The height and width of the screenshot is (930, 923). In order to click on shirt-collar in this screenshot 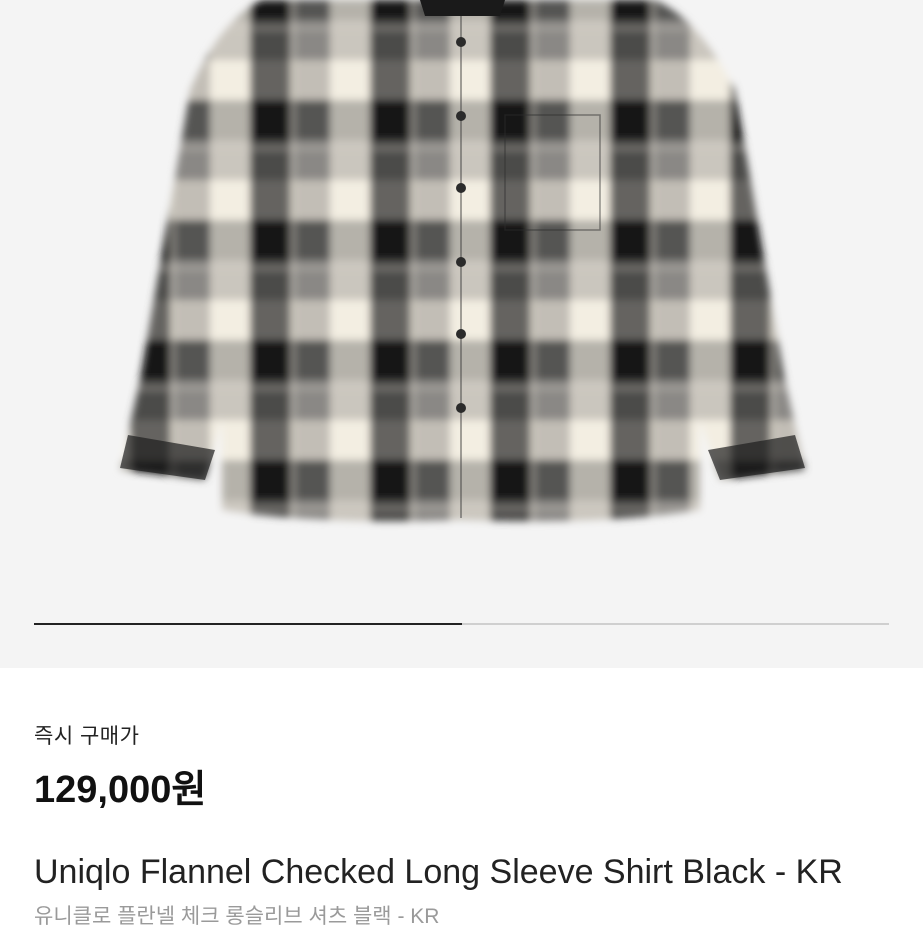, I will do `click(462, 8)`.